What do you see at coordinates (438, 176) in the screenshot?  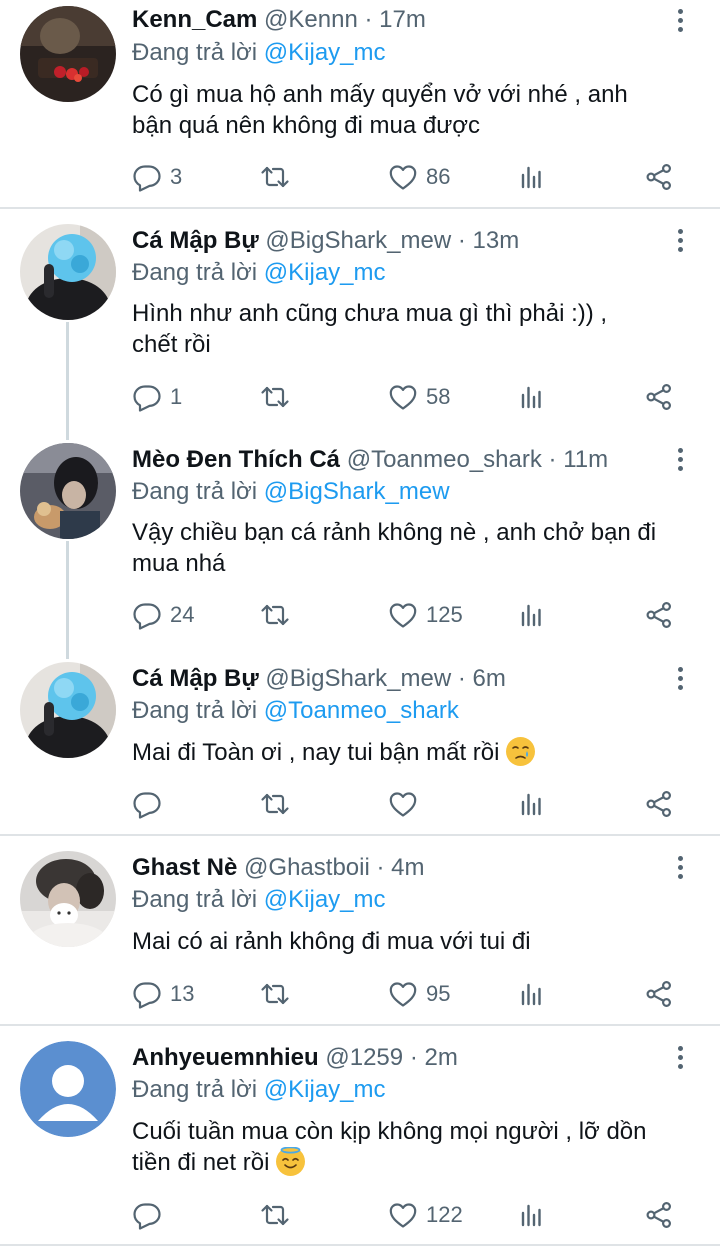 I see `like-count: 86` at bounding box center [438, 176].